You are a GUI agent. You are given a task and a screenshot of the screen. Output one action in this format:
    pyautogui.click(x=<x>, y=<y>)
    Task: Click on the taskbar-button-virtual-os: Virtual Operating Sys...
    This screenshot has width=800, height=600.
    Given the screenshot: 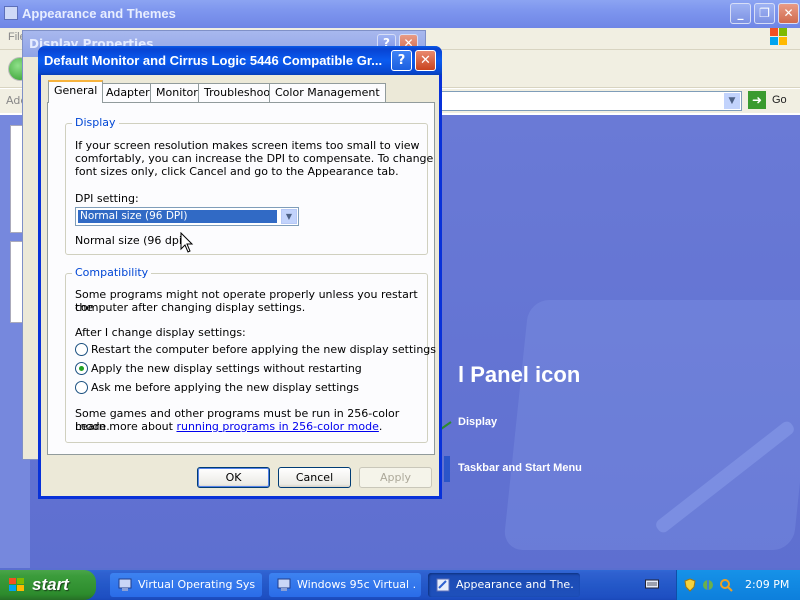 What is the action you would take?
    pyautogui.click(x=186, y=585)
    